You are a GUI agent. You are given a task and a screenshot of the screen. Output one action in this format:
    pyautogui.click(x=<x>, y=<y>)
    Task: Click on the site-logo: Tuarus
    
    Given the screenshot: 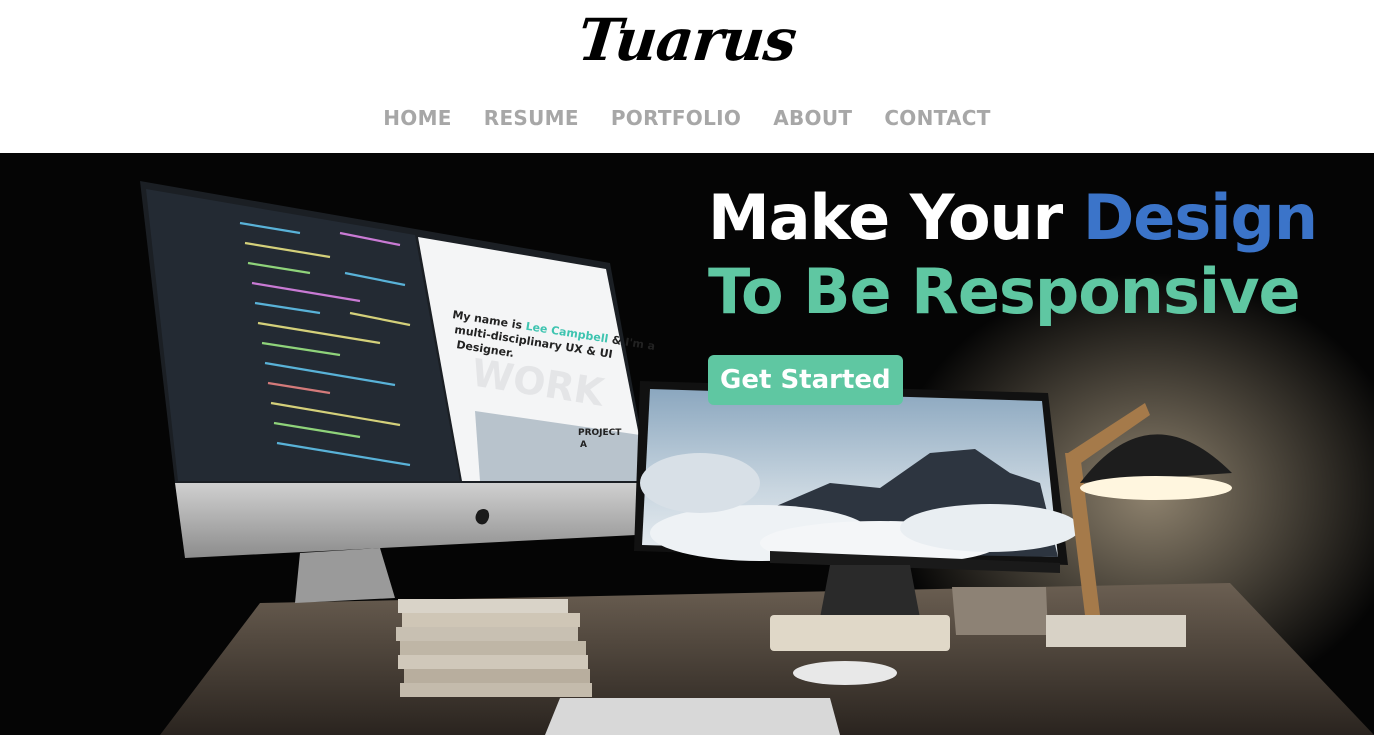 What is the action you would take?
    pyautogui.click(x=687, y=40)
    